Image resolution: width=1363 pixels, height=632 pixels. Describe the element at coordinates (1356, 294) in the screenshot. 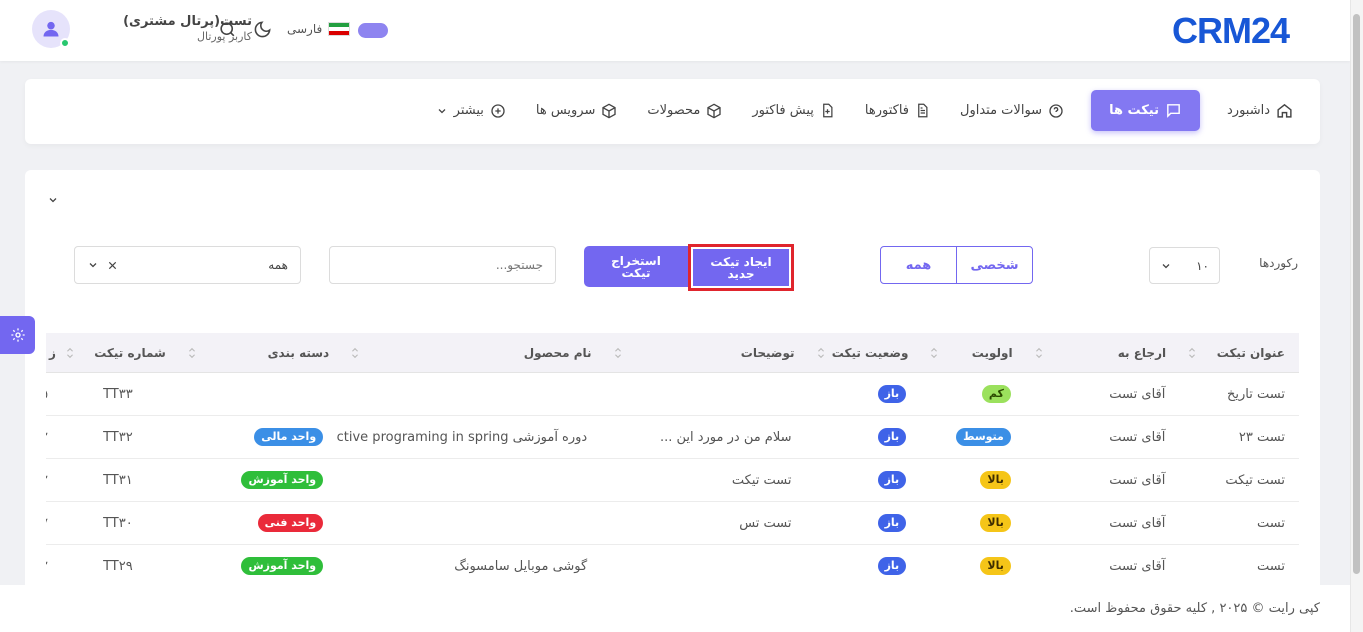

I see `scrollbar-thumb` at that location.